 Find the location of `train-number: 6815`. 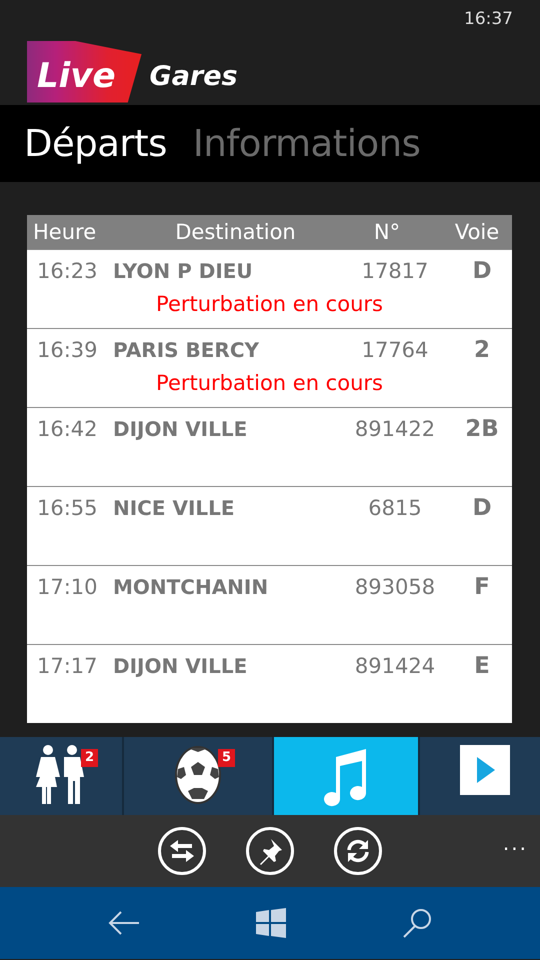

train-number: 6815 is located at coordinates (395, 508).